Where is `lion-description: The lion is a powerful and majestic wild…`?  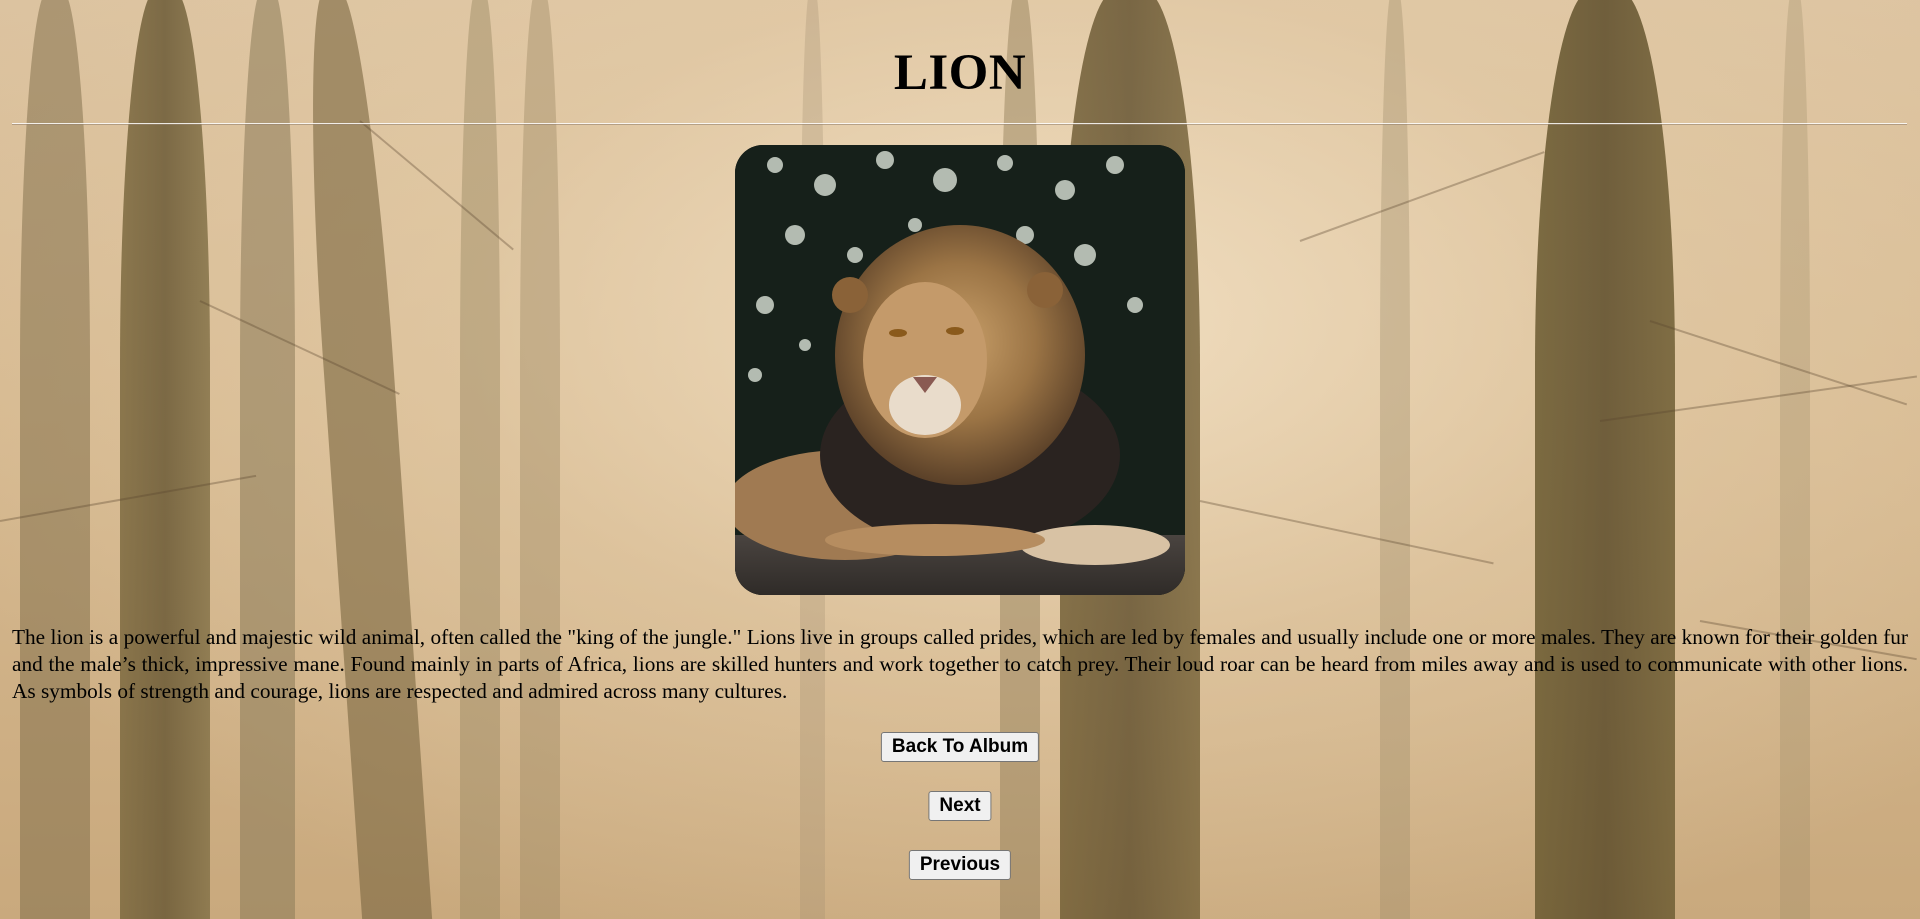
lion-description: The lion is a powerful and majestic wild… is located at coordinates (960, 664).